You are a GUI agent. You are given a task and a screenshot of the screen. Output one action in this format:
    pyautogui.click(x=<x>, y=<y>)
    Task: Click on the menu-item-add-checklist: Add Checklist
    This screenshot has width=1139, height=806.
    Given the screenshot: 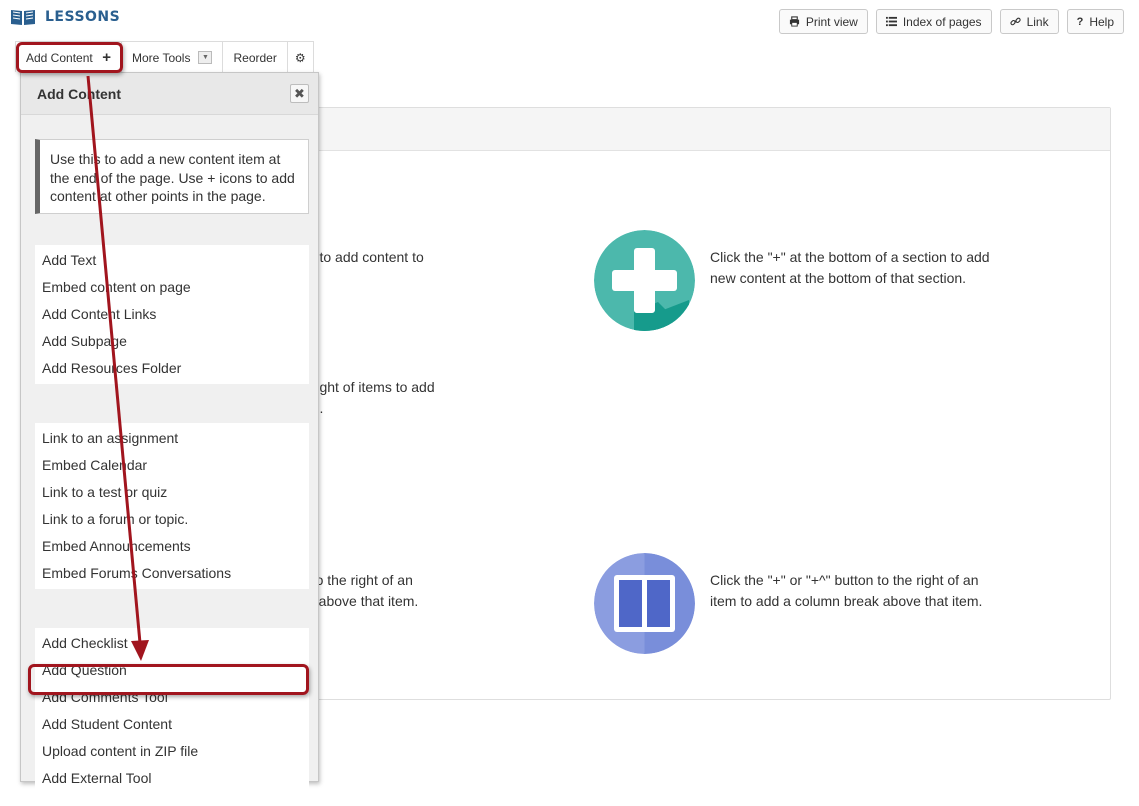 What is the action you would take?
    pyautogui.click(x=172, y=643)
    